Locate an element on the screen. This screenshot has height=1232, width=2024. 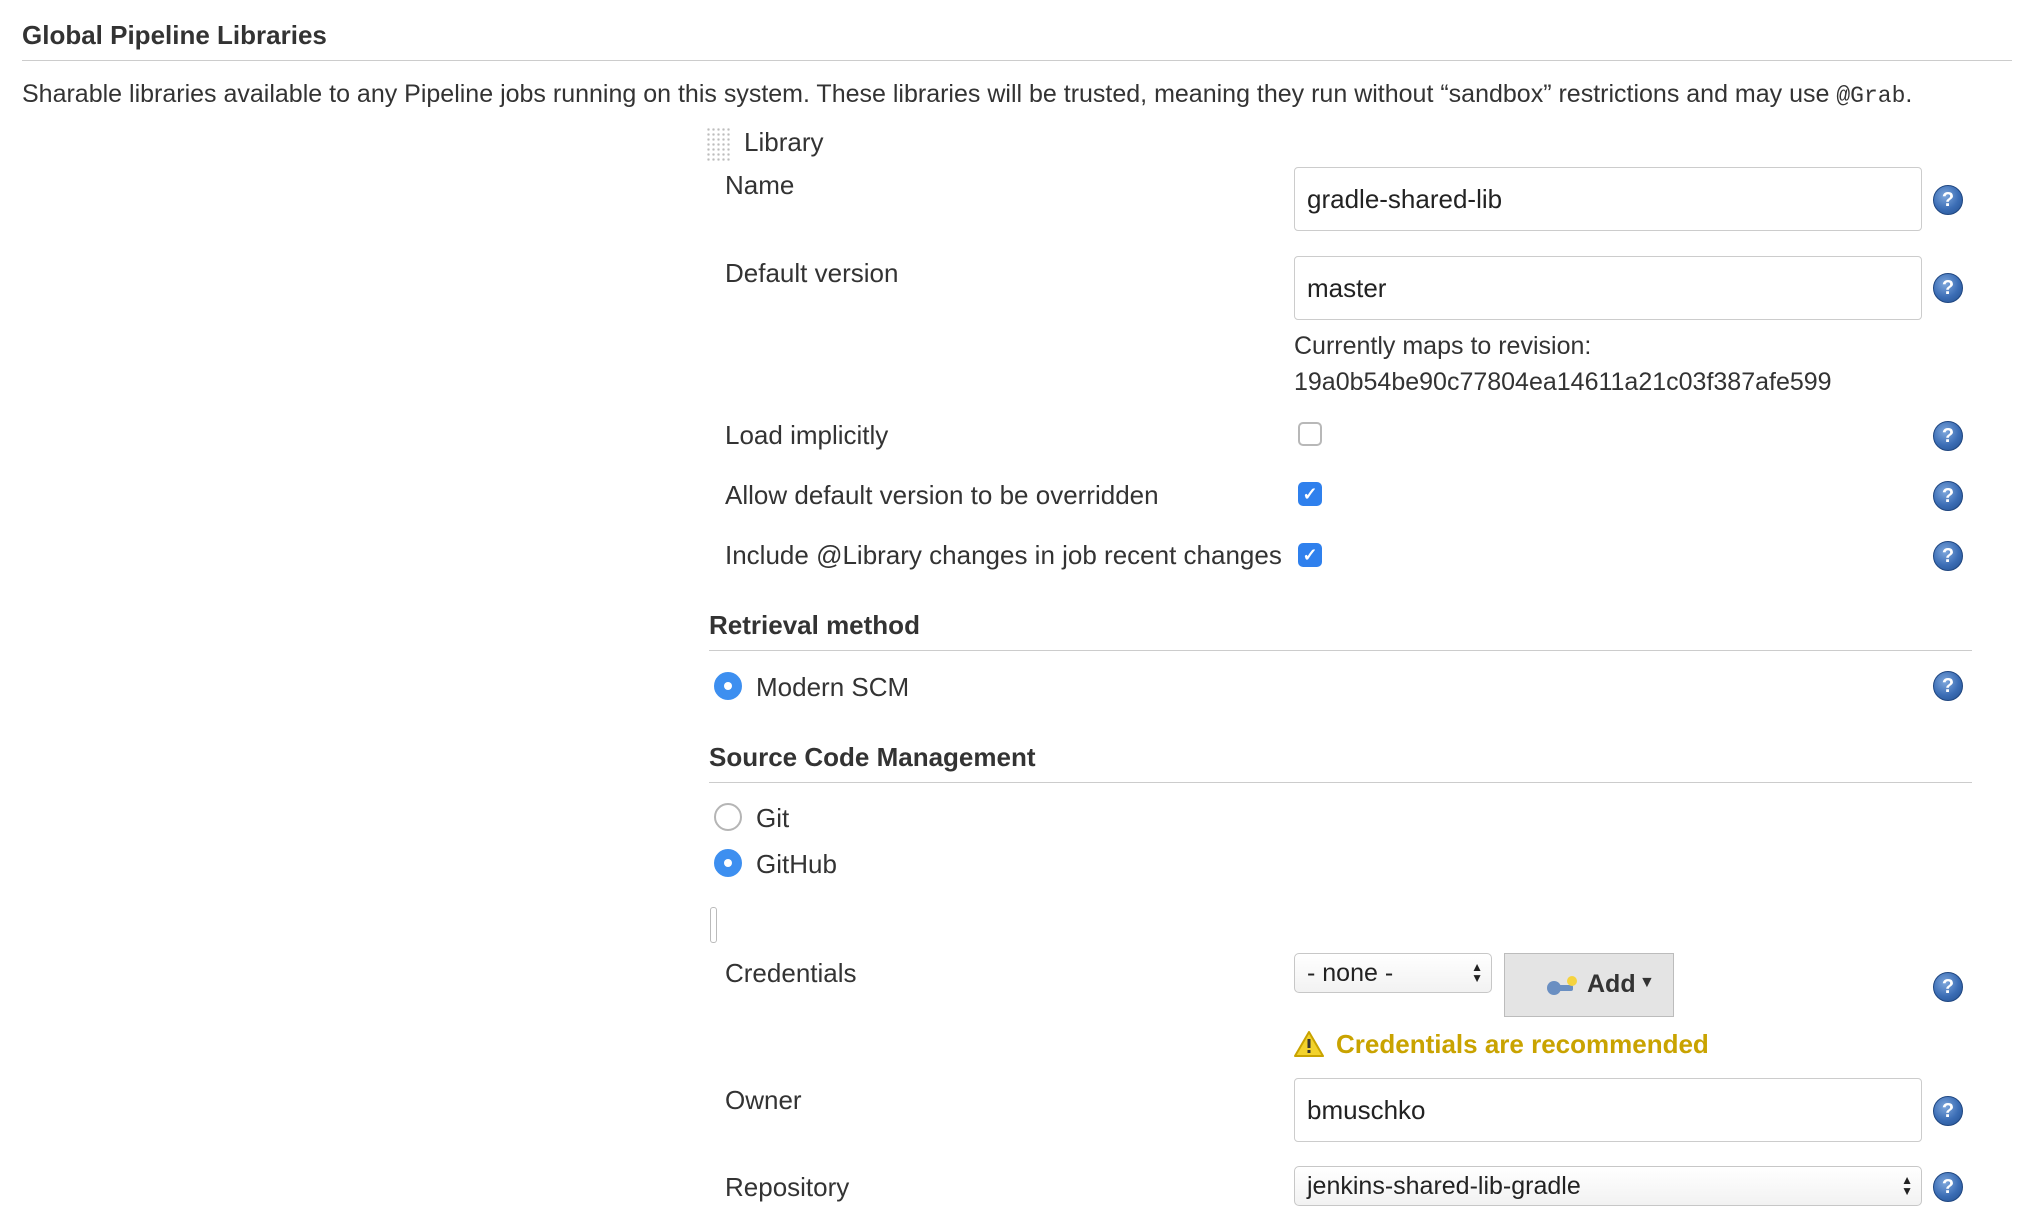
retrieval-method-title: Retrieval method is located at coordinates (814, 625).